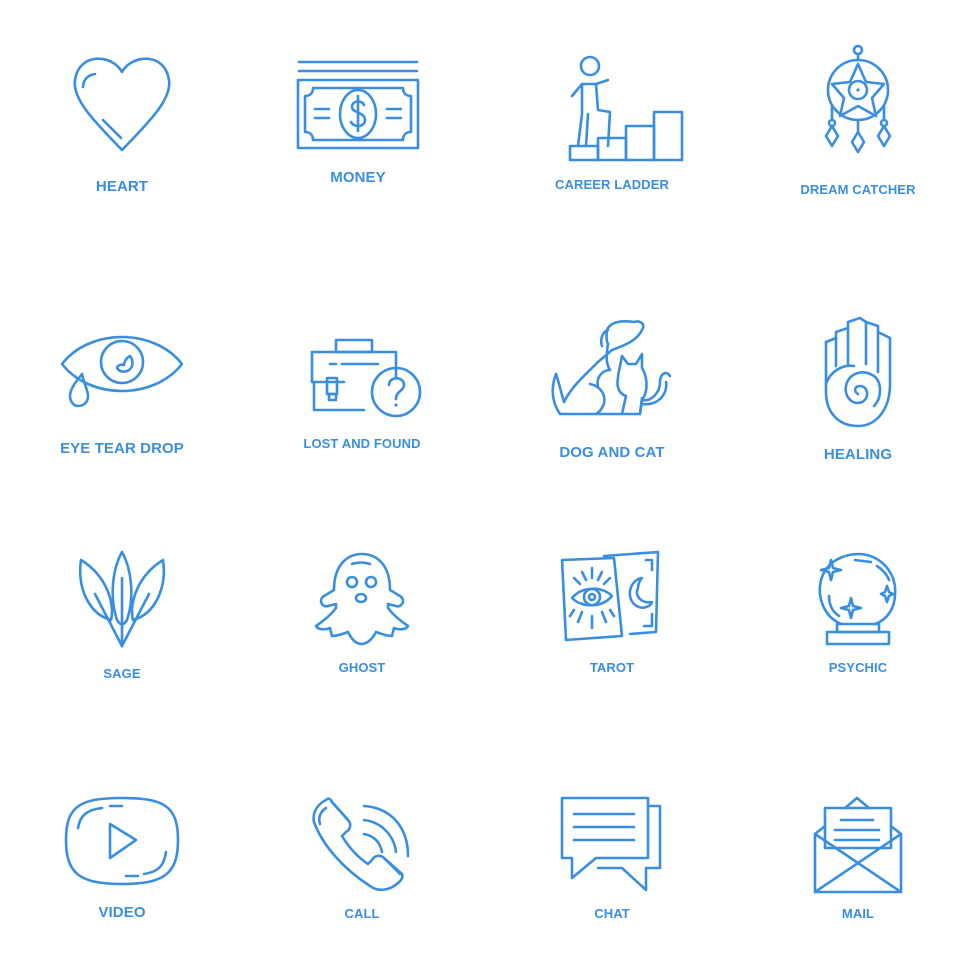 This screenshot has height=980, width=980. Describe the element at coordinates (858, 913) in the screenshot. I see `icon-label: MAIL` at that location.